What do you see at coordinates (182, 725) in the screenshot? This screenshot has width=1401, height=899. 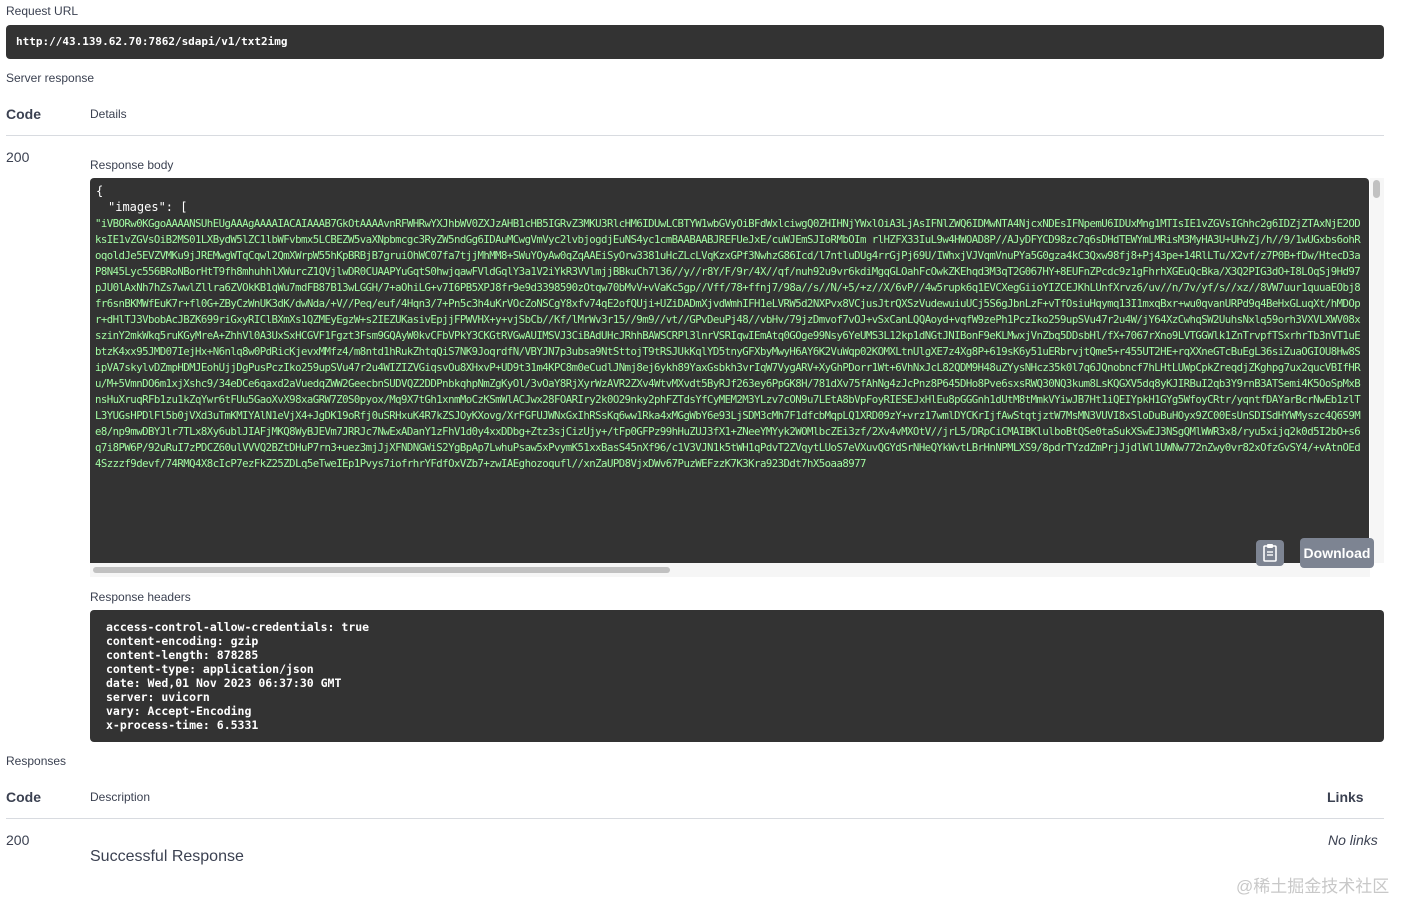 I see `header-line: x-process-time: 6.5331` at bounding box center [182, 725].